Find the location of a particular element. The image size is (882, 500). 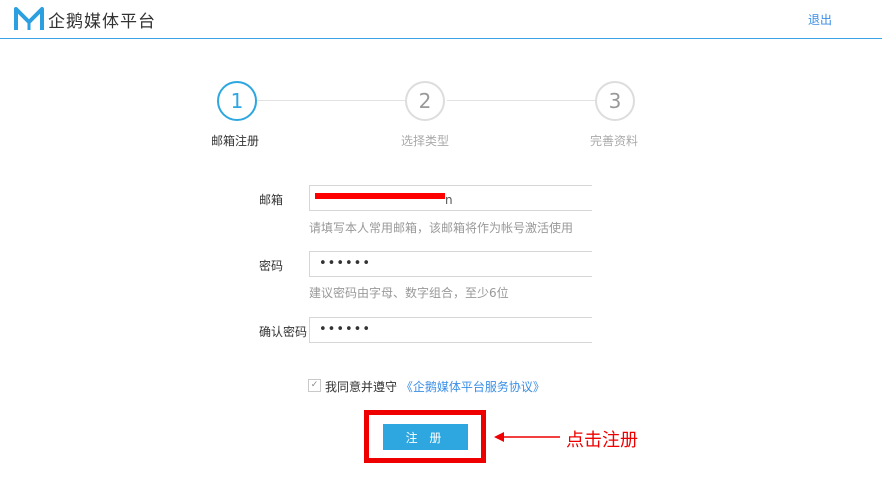

redaction-bar is located at coordinates (380, 196).